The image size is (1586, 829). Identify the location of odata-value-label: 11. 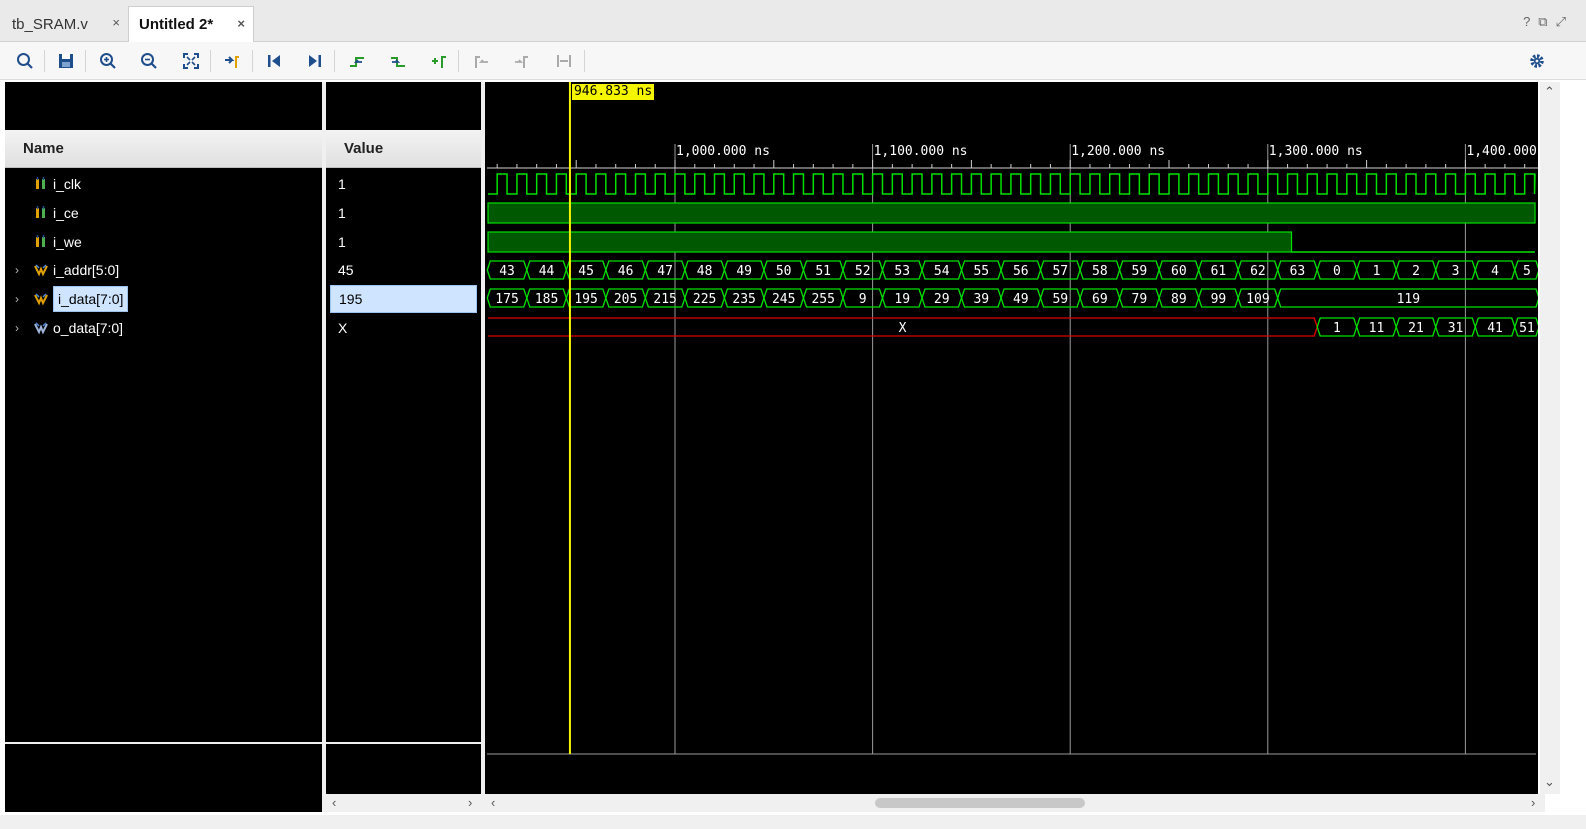
(1377, 328).